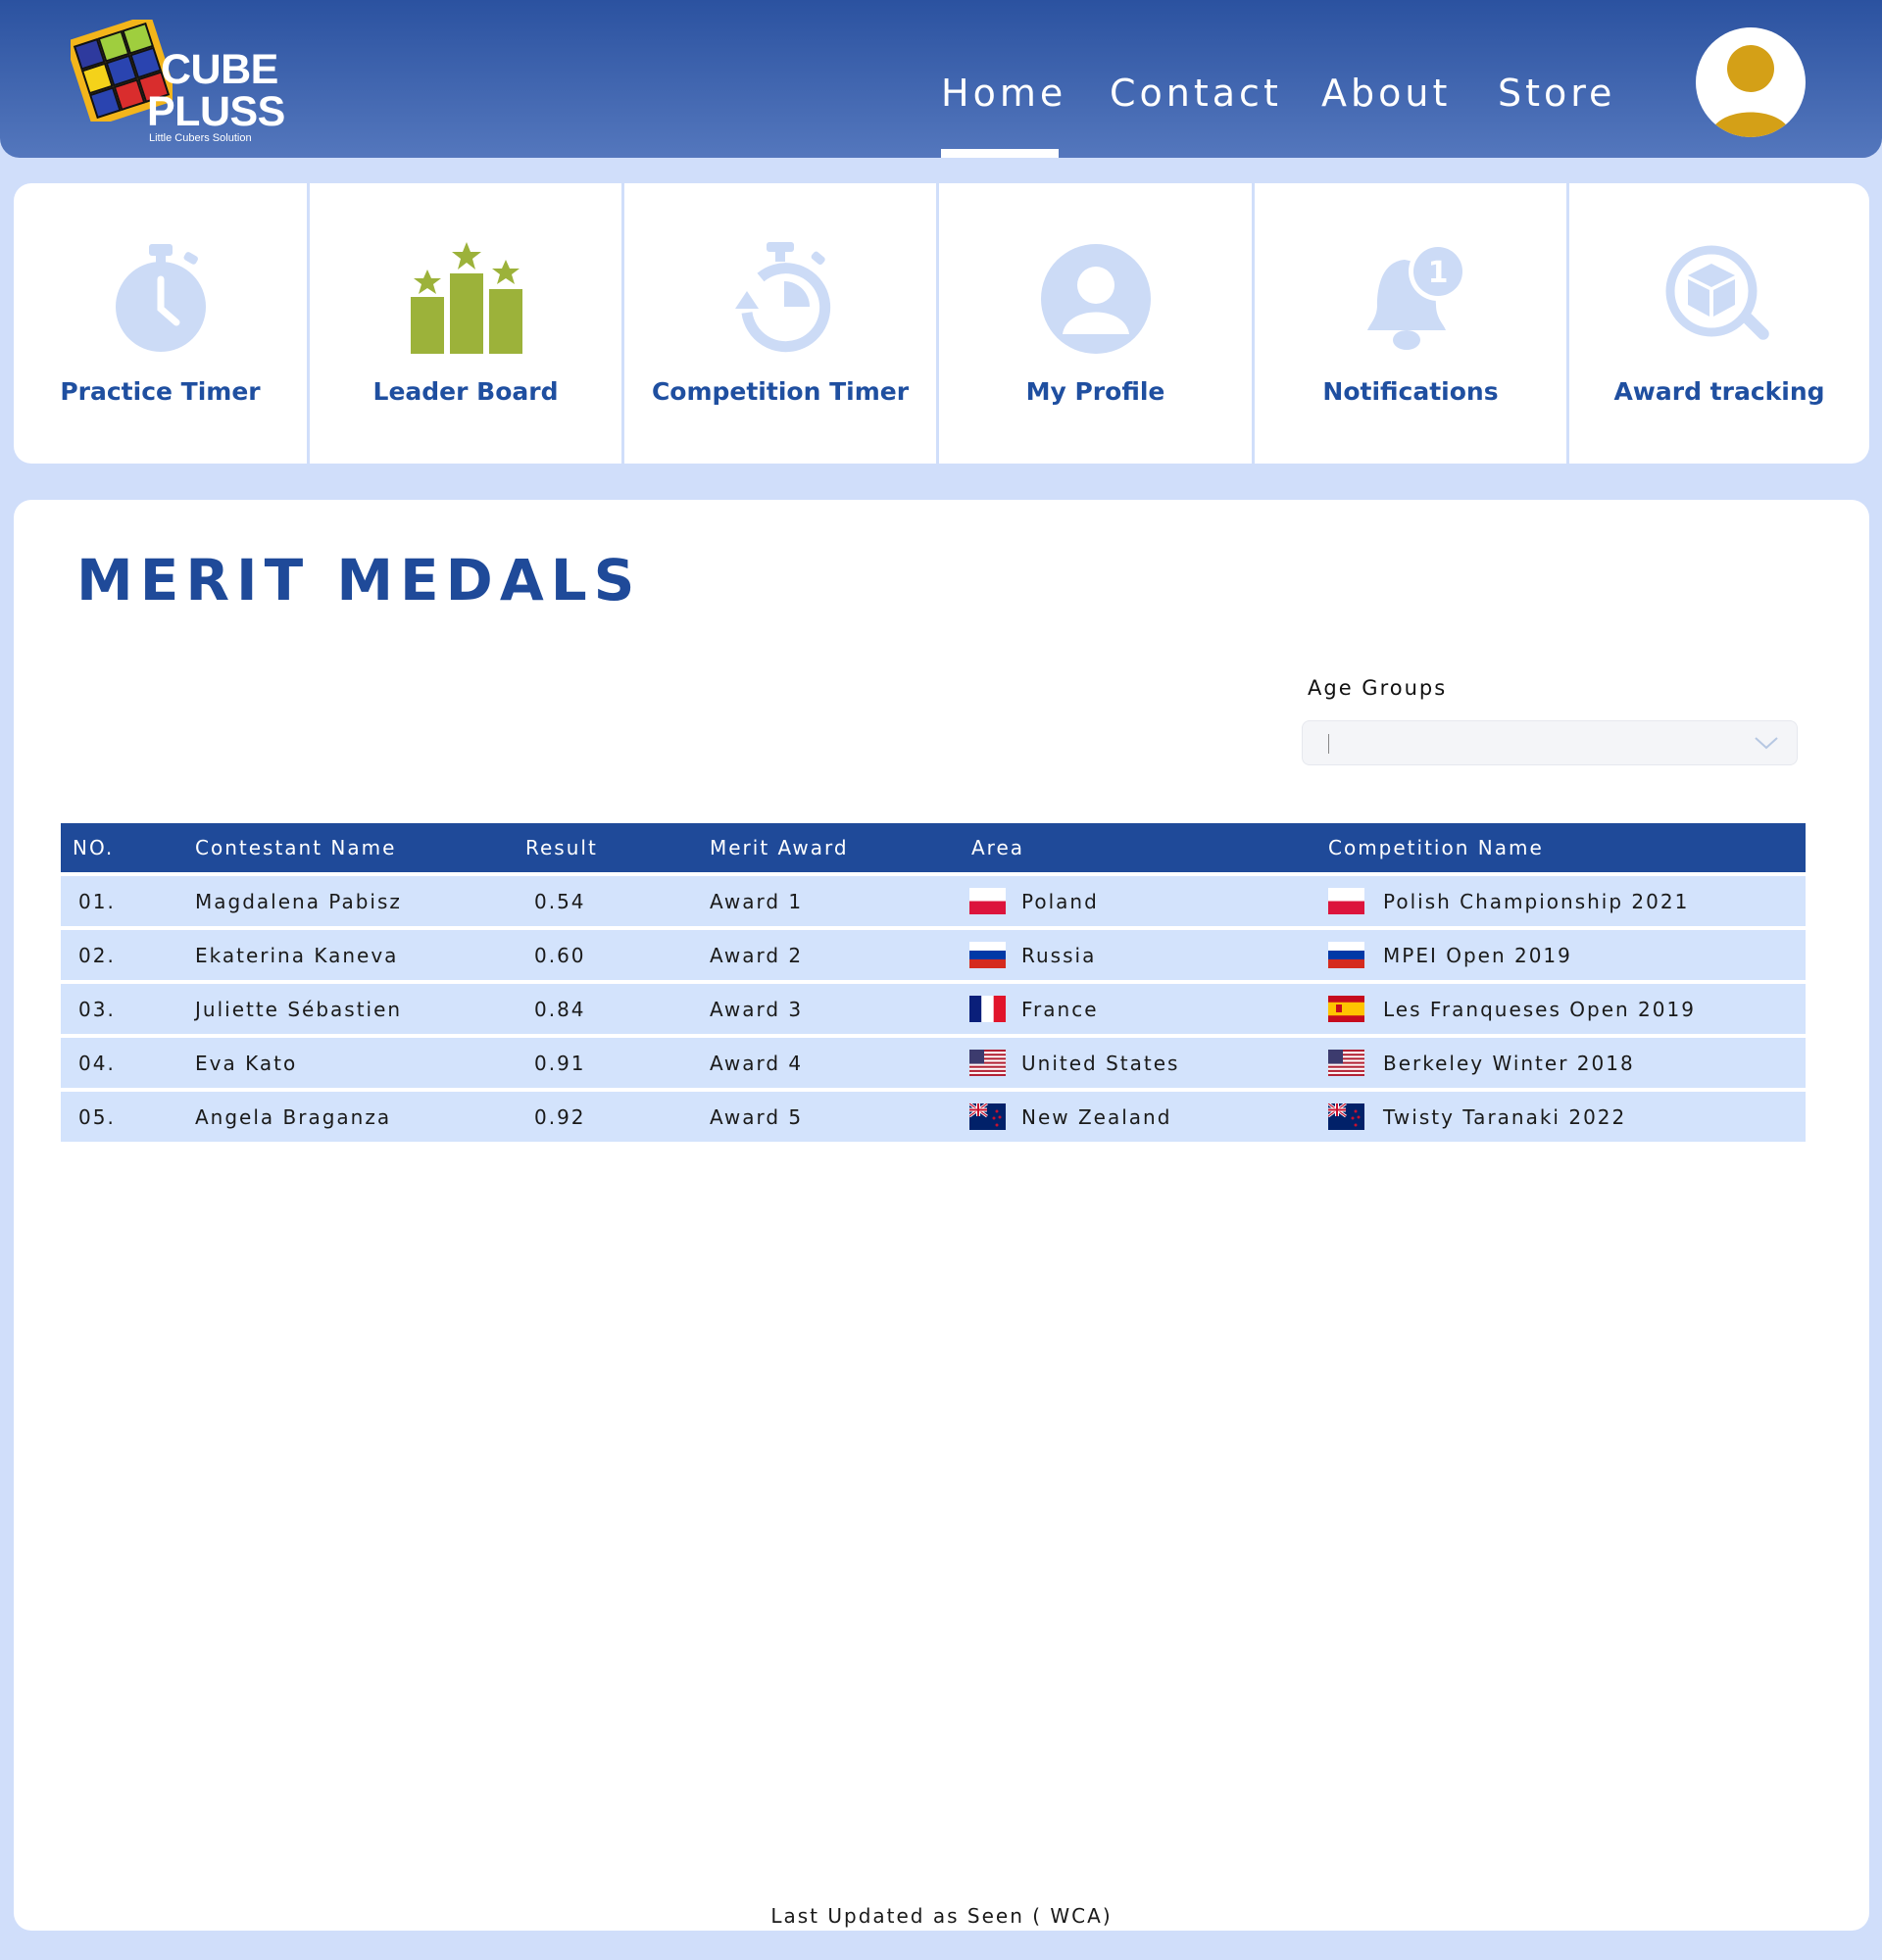 The width and height of the screenshot is (1882, 1960). What do you see at coordinates (757, 955) in the screenshot?
I see `cell-merit-award: Award 2` at bounding box center [757, 955].